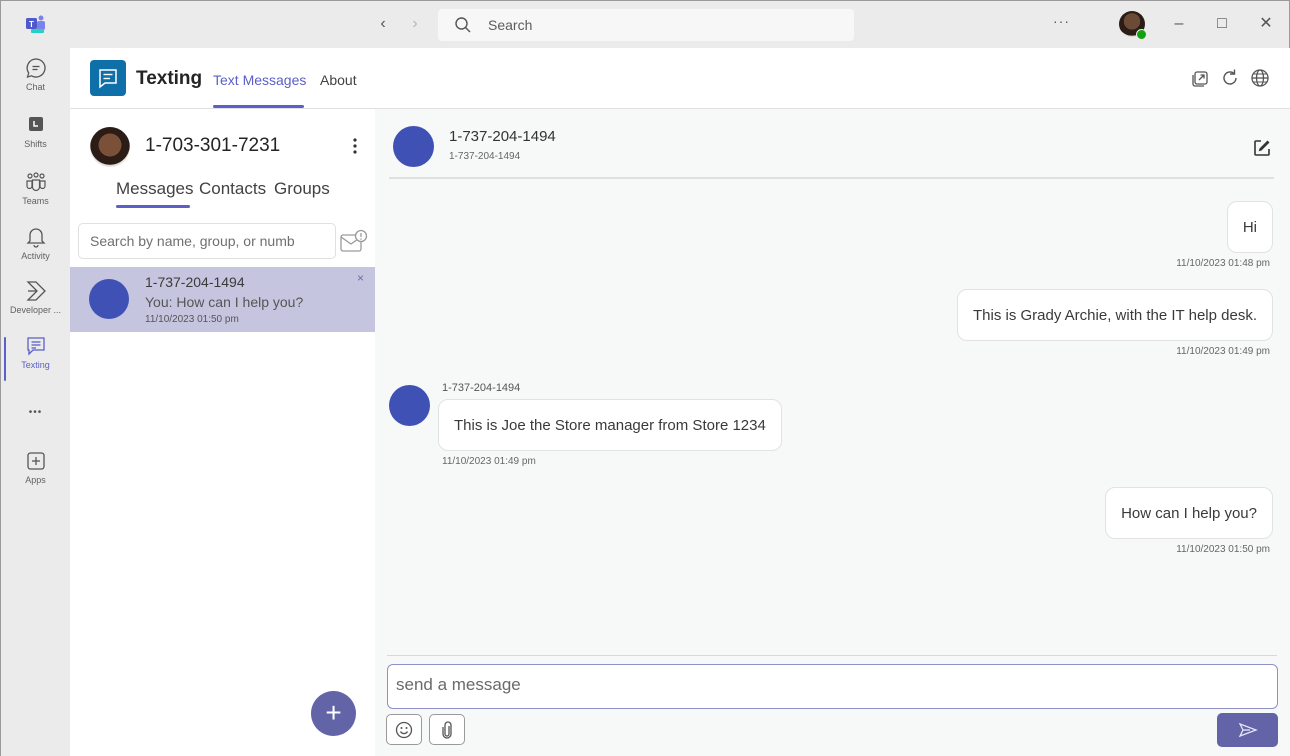 This screenshot has width=1290, height=756. What do you see at coordinates (463, 25) in the screenshot?
I see `search-icon` at bounding box center [463, 25].